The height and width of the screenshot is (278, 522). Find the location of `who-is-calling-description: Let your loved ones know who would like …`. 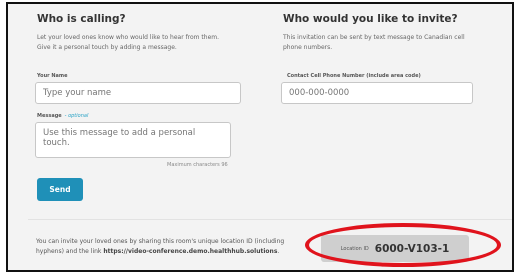

who-is-calling-description: Let your loved ones know who would like … is located at coordinates (128, 42).